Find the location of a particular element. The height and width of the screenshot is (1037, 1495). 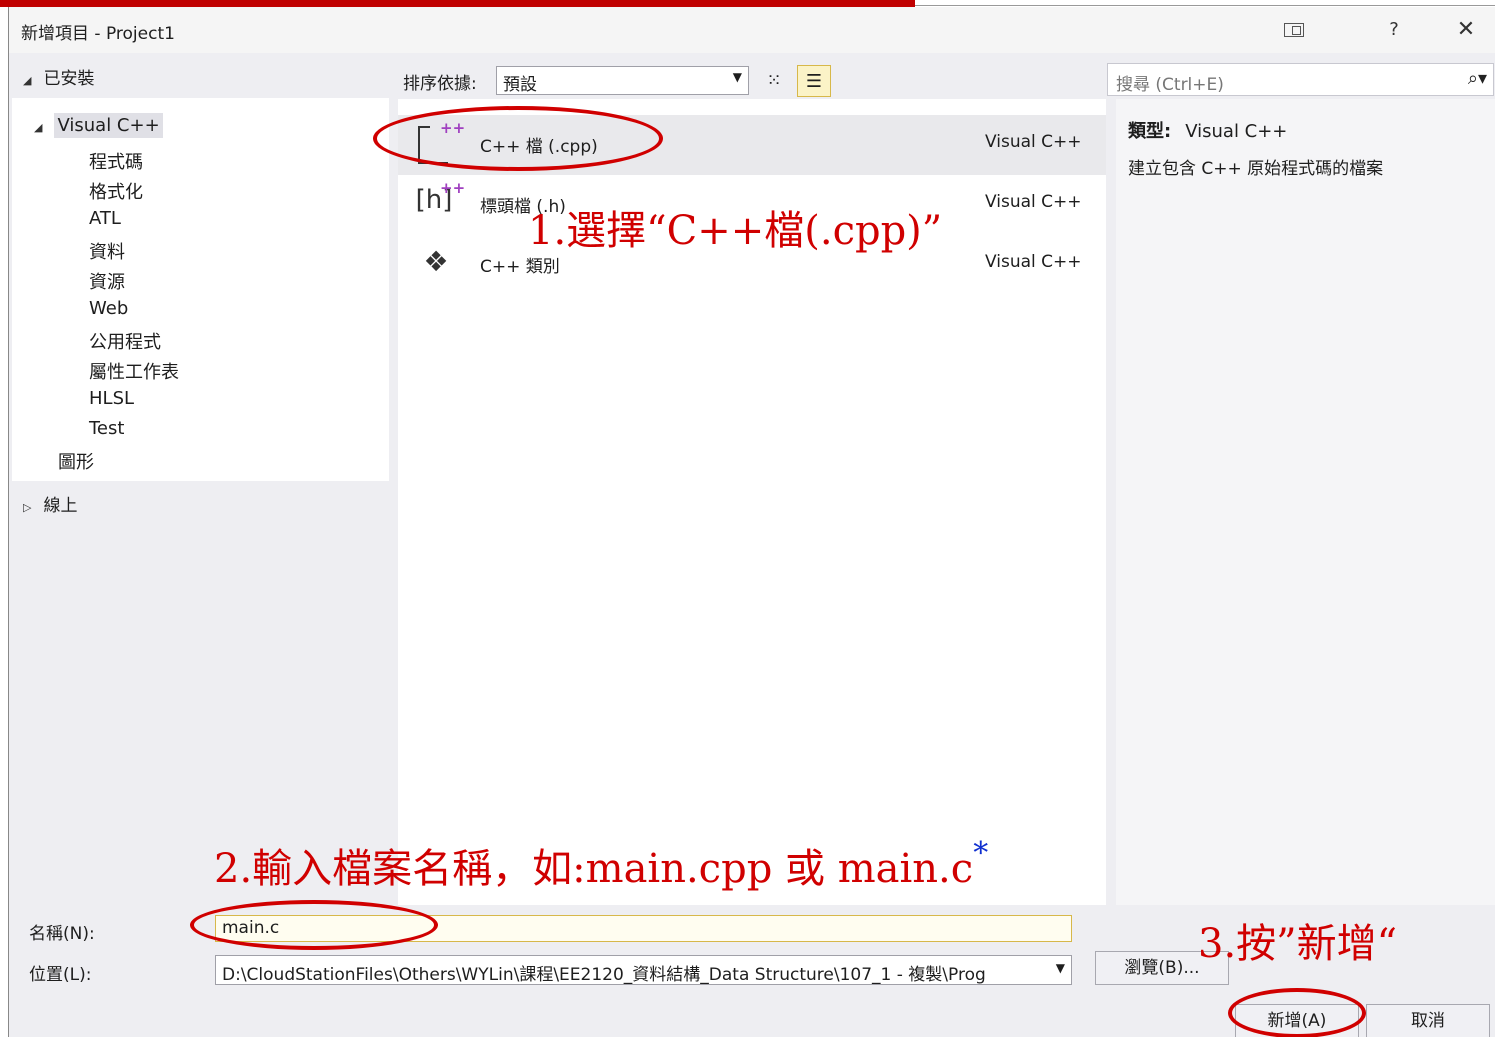

annotation-step2-text: 2.輸入檔案名稱，如:main.cpp 或 main.c is located at coordinates (594, 869).